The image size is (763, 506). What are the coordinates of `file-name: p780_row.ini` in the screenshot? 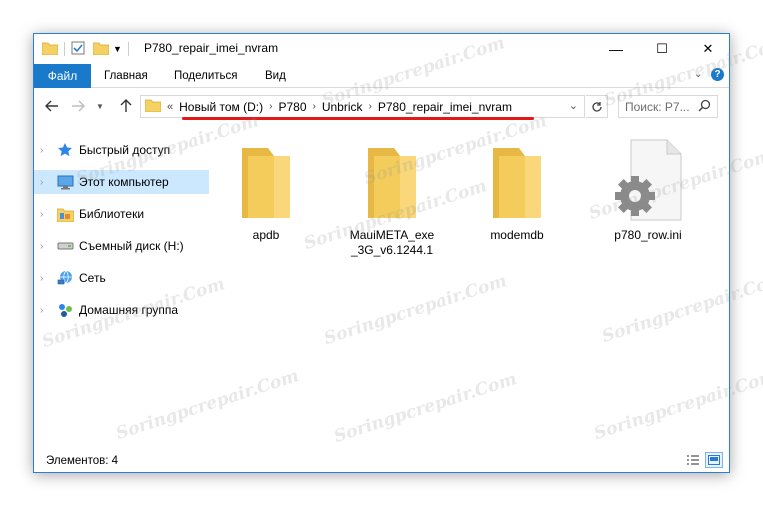 It's located at (648, 235).